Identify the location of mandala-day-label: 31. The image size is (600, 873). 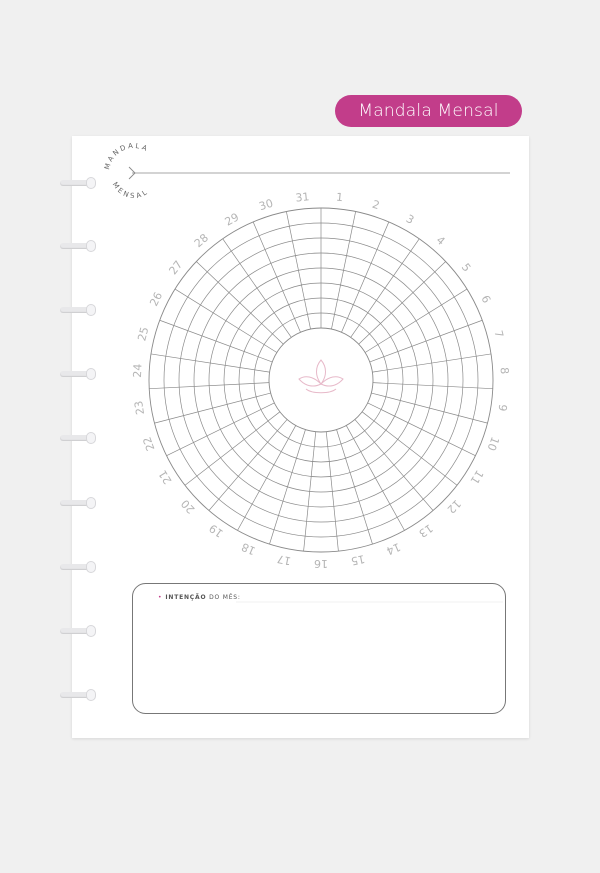
(302, 197).